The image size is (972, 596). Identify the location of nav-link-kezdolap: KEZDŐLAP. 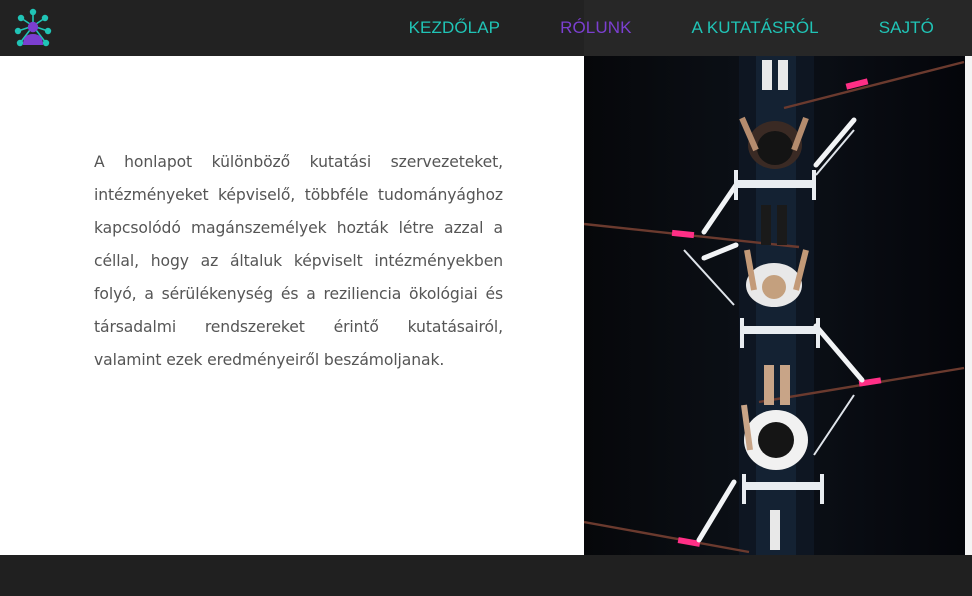
(455, 28).